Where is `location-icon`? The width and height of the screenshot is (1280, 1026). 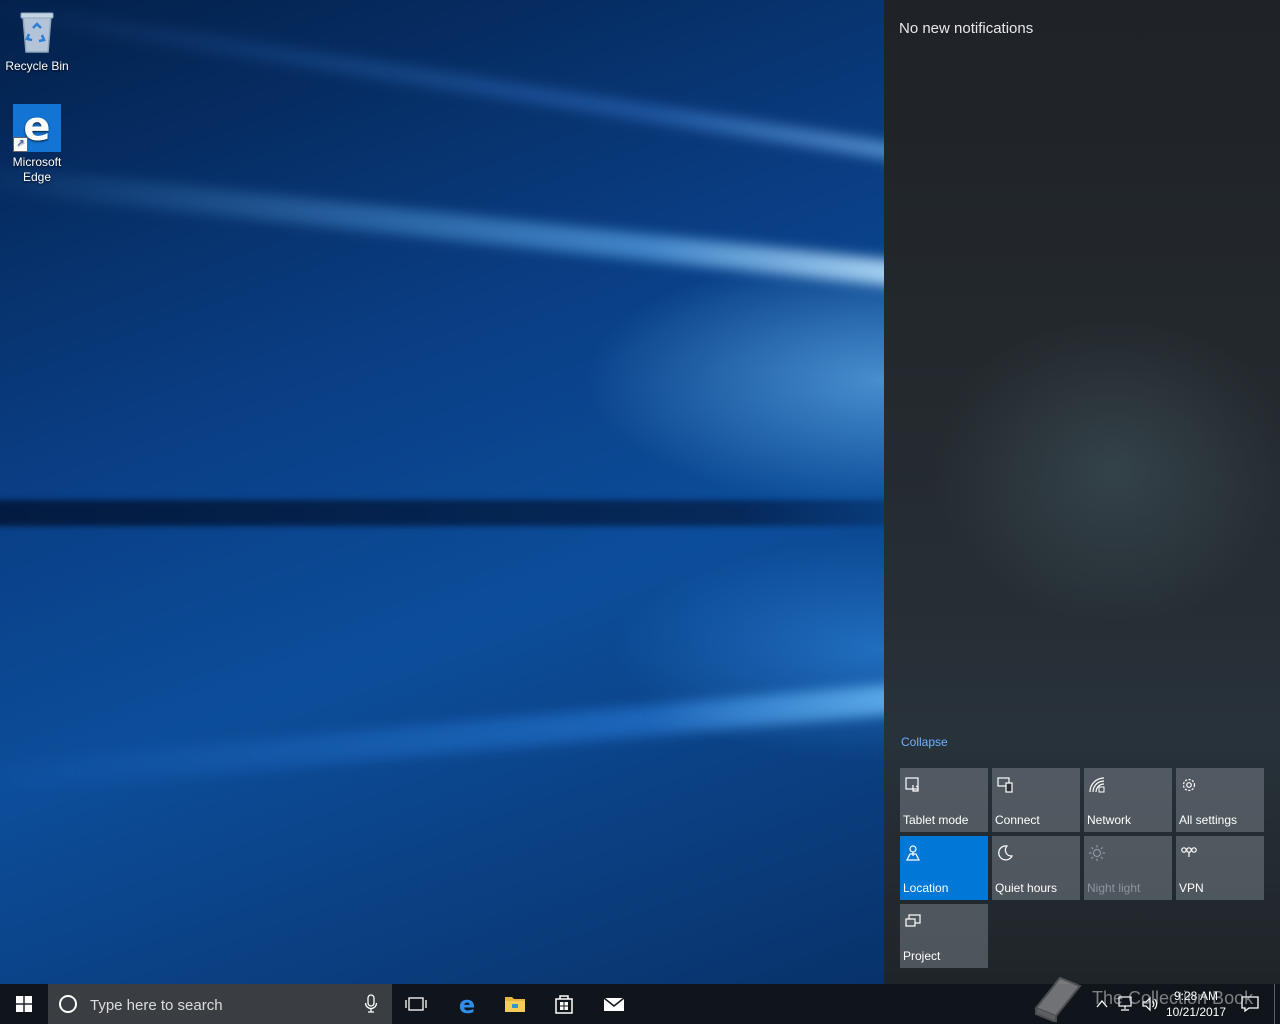 location-icon is located at coordinates (913, 853).